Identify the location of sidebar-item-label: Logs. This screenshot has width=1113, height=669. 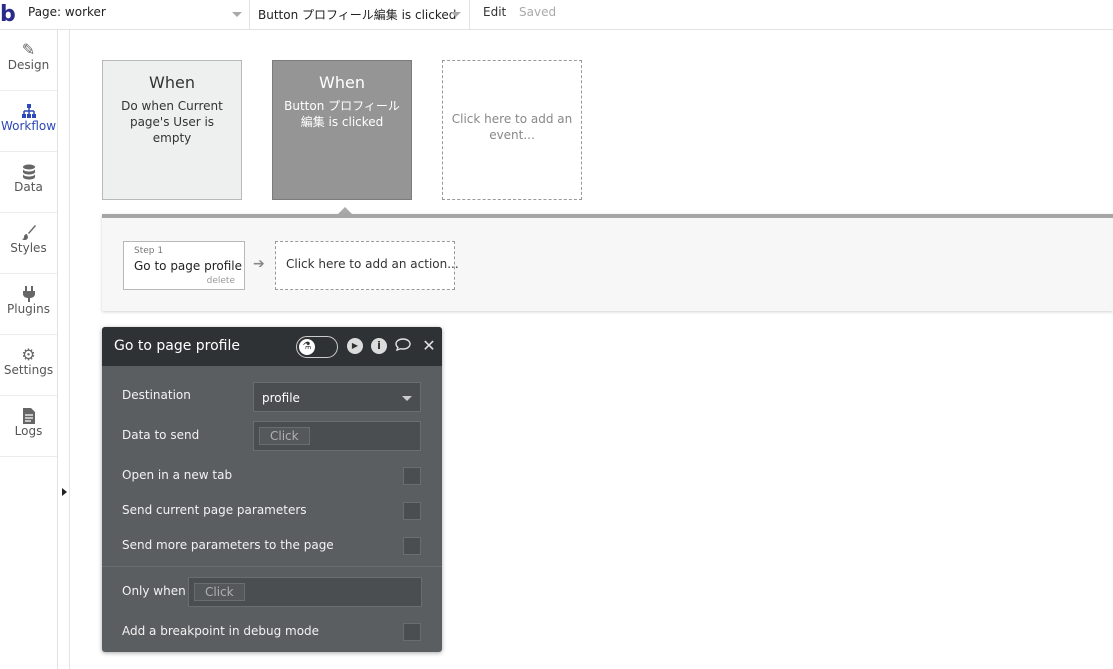
(28, 431).